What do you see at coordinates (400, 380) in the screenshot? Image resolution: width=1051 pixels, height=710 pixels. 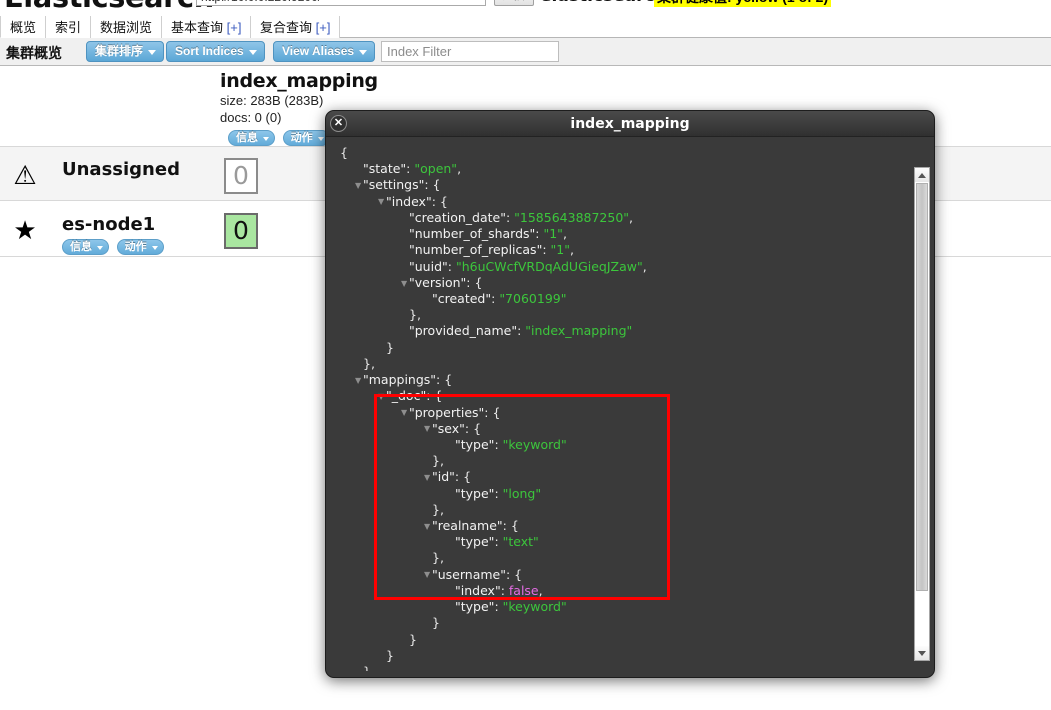 I see `json-key: "mappings"` at bounding box center [400, 380].